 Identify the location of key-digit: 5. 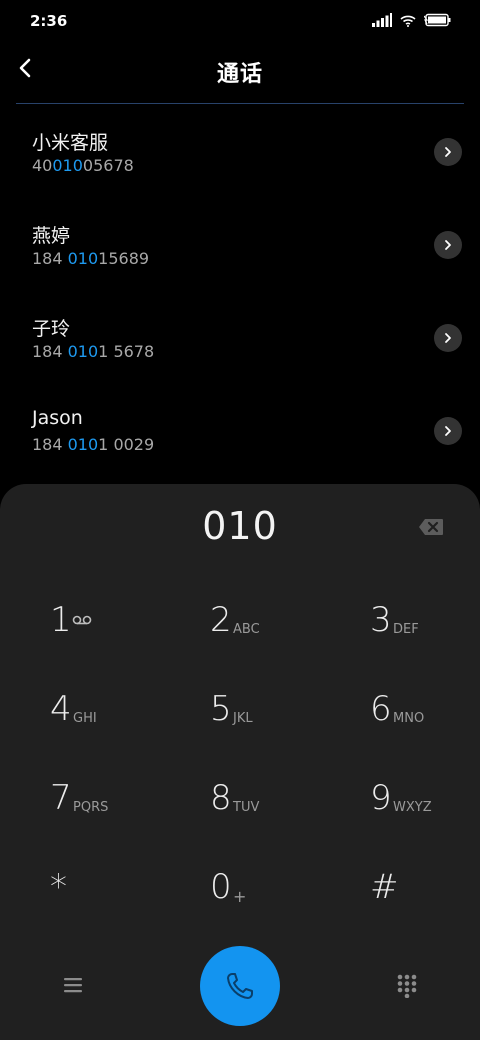
(221, 709).